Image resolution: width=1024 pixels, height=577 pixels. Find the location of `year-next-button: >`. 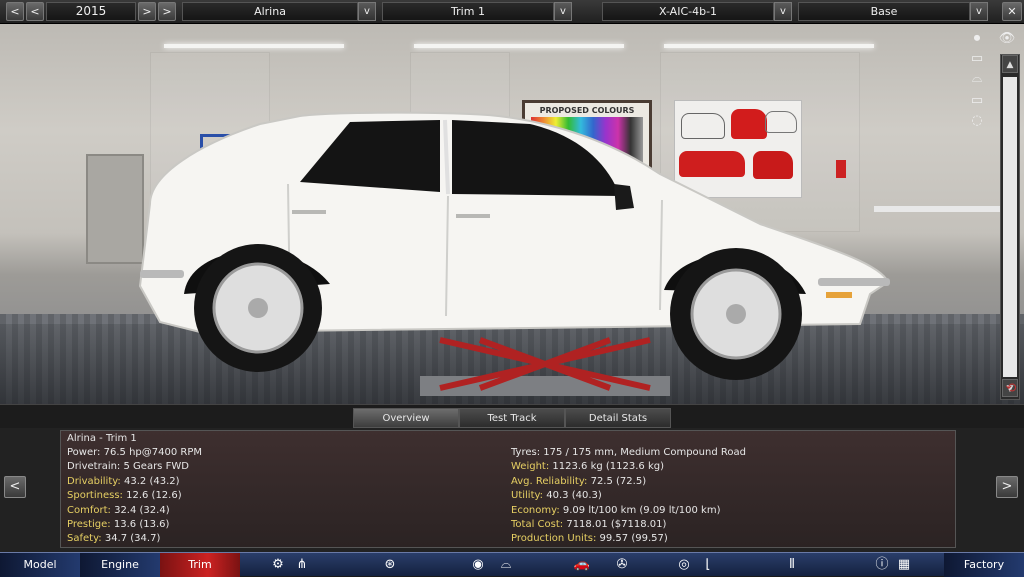

year-next-button: > is located at coordinates (147, 11).